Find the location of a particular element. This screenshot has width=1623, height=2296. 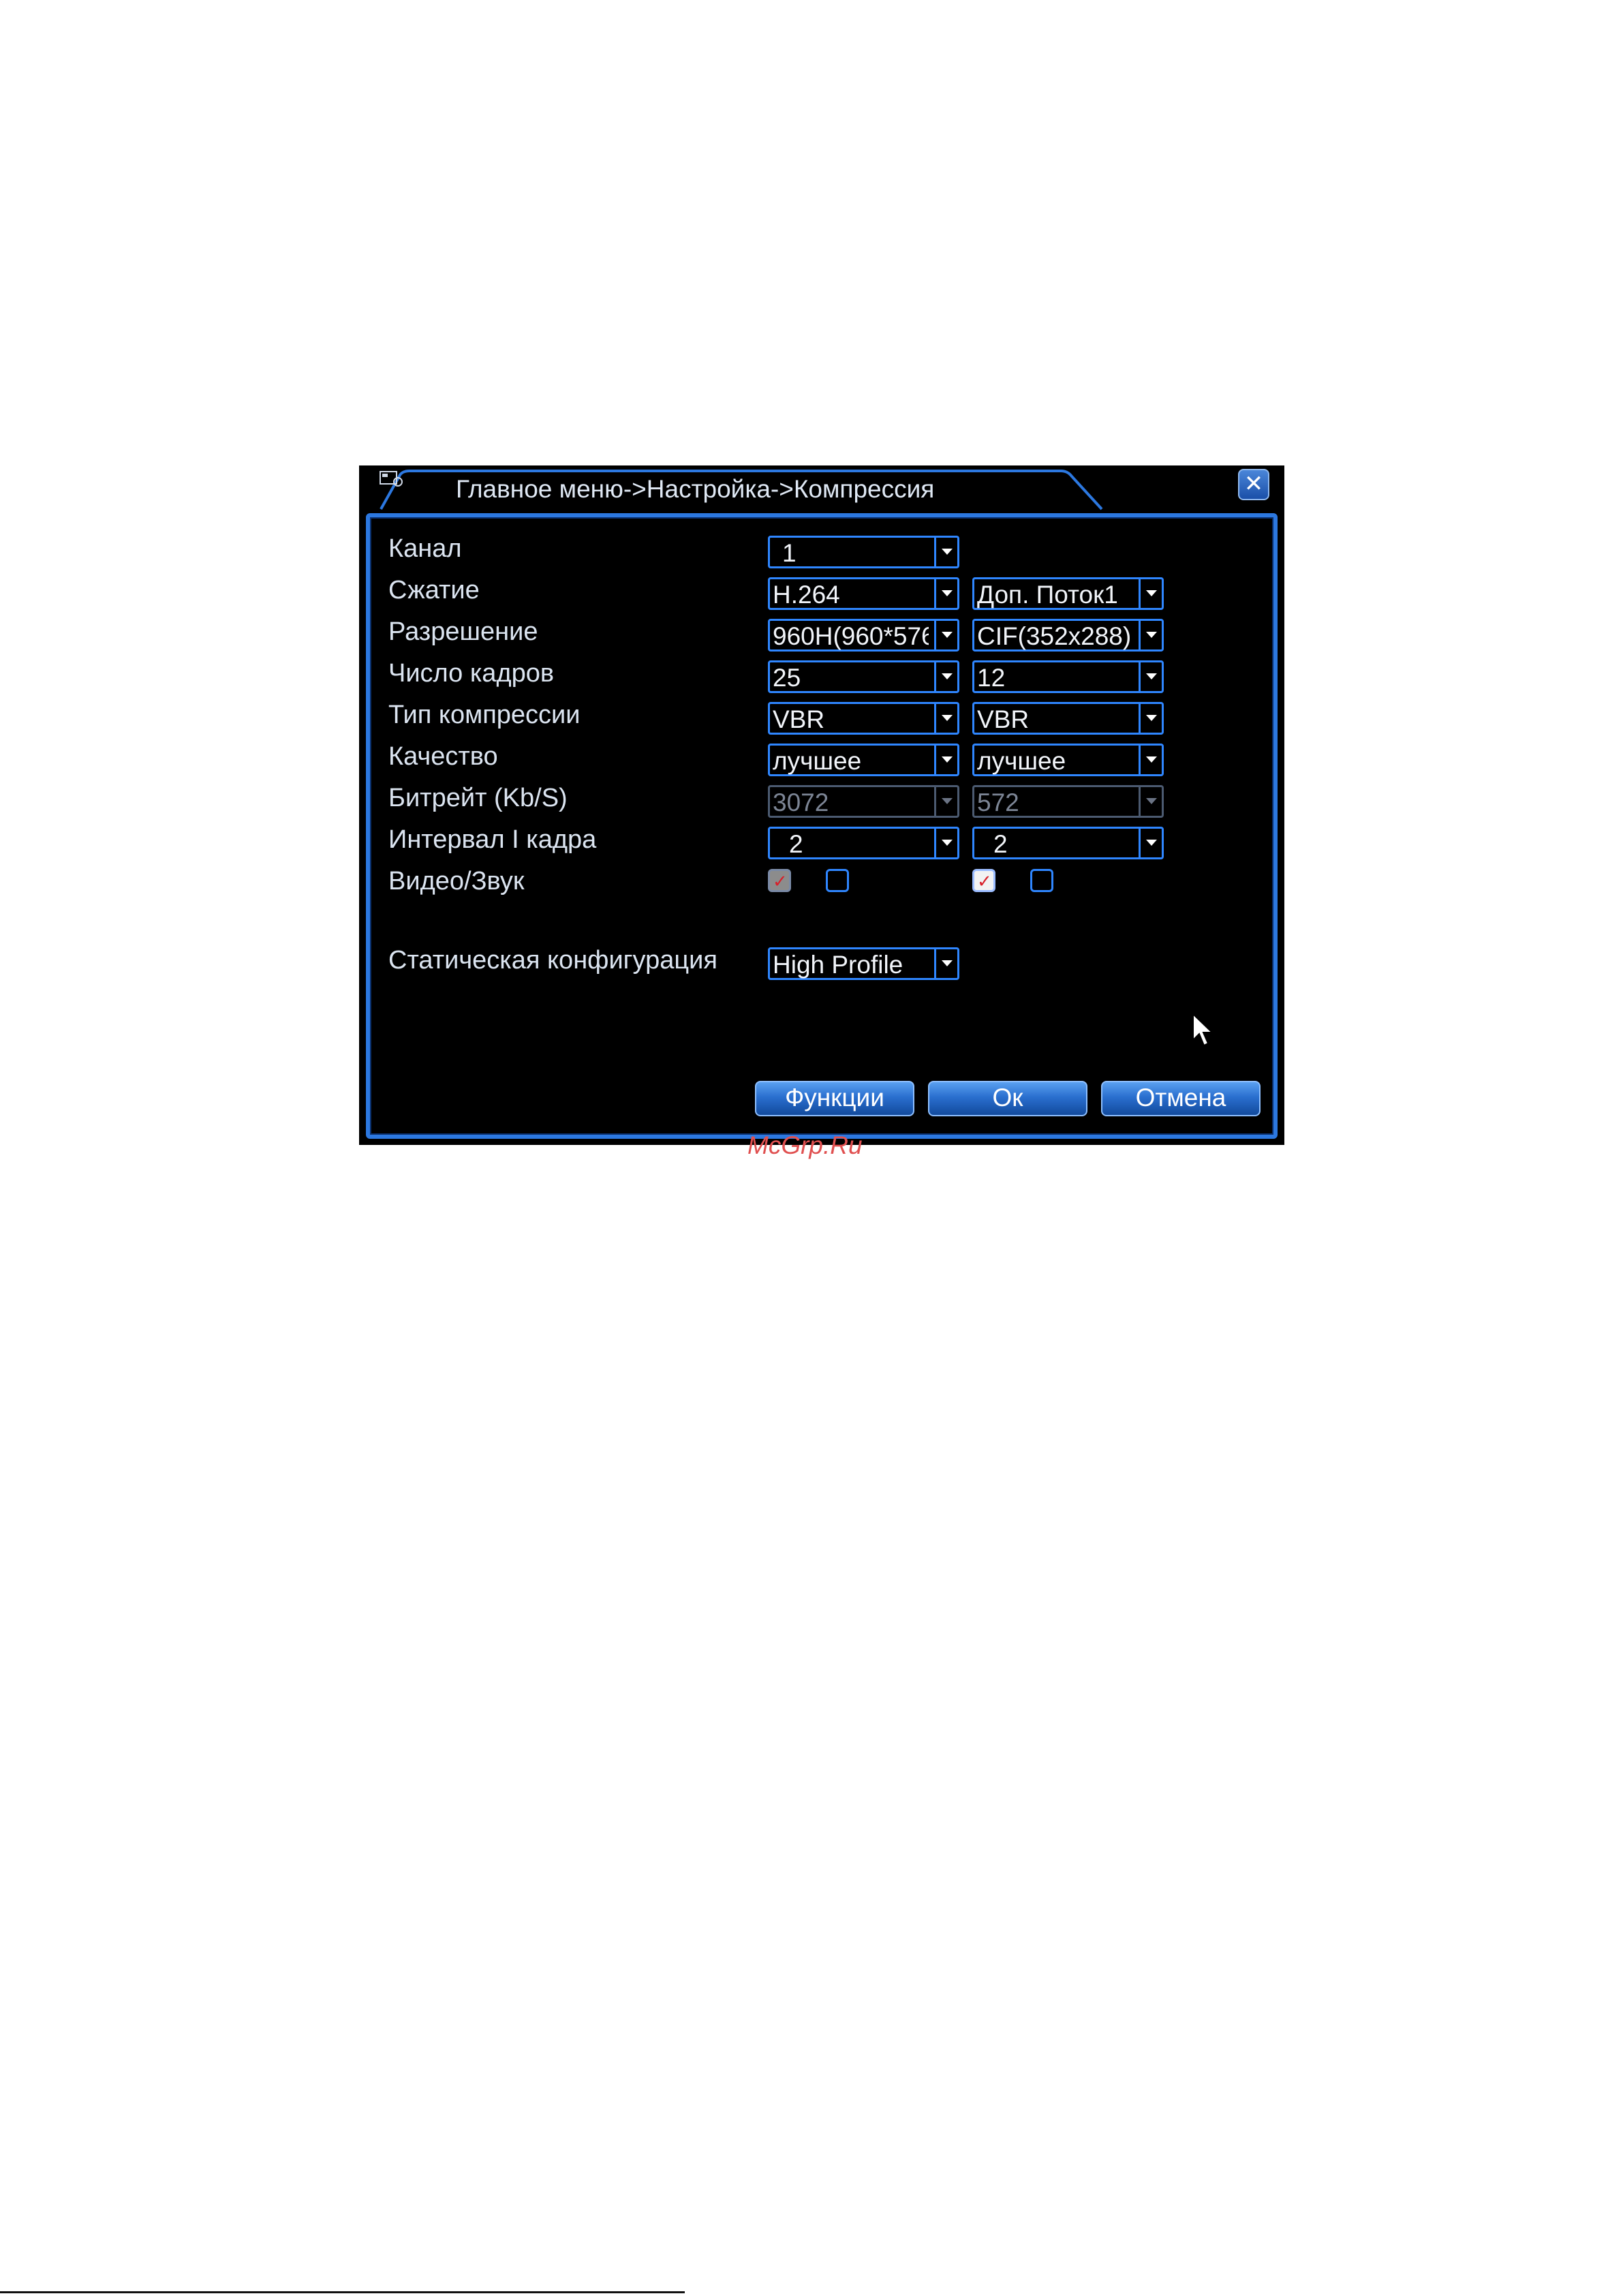

bitrate-type-select-main: VBR is located at coordinates (863, 718).